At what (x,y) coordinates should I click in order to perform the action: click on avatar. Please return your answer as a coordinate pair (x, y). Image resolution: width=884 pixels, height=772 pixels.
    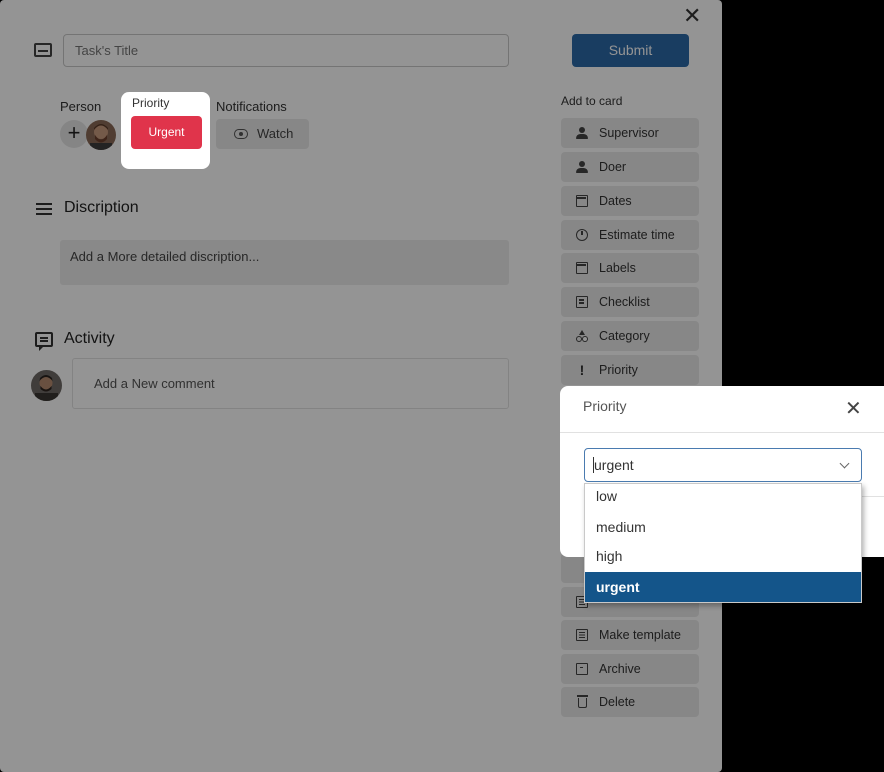
    Looking at the image, I should click on (101, 135).